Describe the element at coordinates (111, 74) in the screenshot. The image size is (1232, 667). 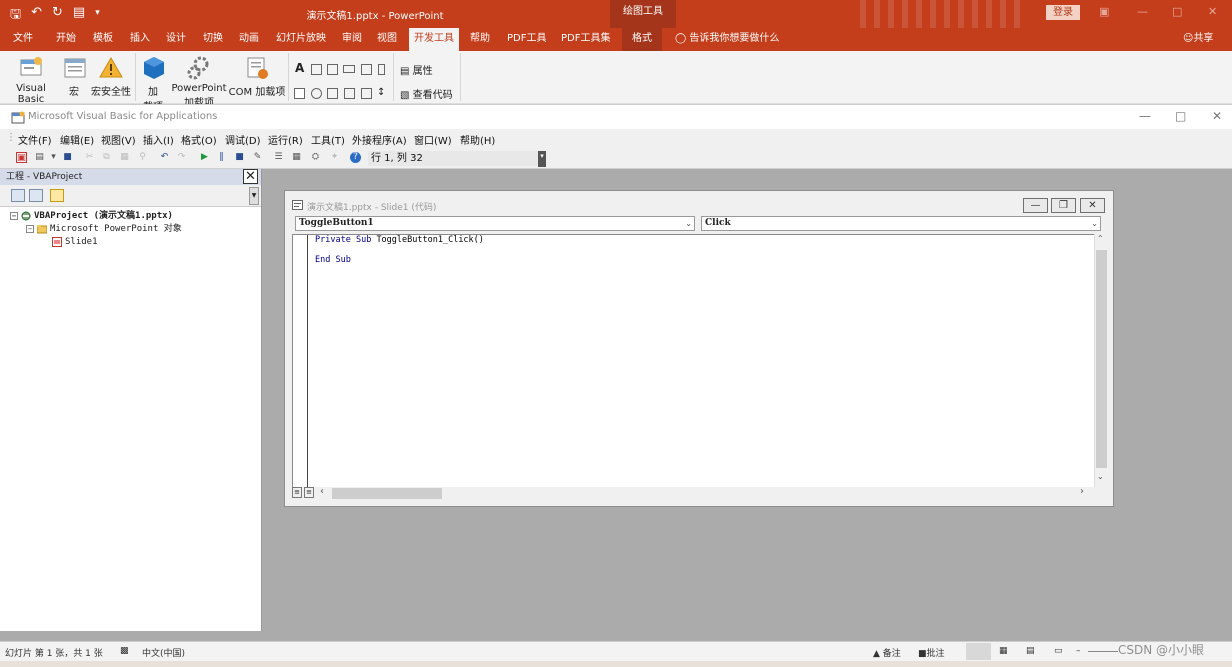
I see `macro-security-button: 宏安全性` at that location.